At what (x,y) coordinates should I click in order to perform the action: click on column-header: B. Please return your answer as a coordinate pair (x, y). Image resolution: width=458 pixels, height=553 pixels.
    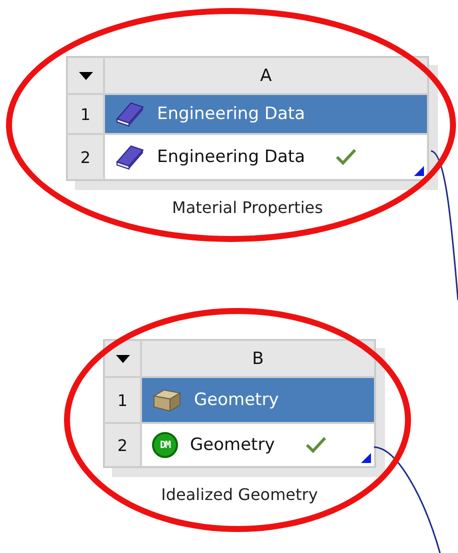
    Looking at the image, I should click on (258, 358).